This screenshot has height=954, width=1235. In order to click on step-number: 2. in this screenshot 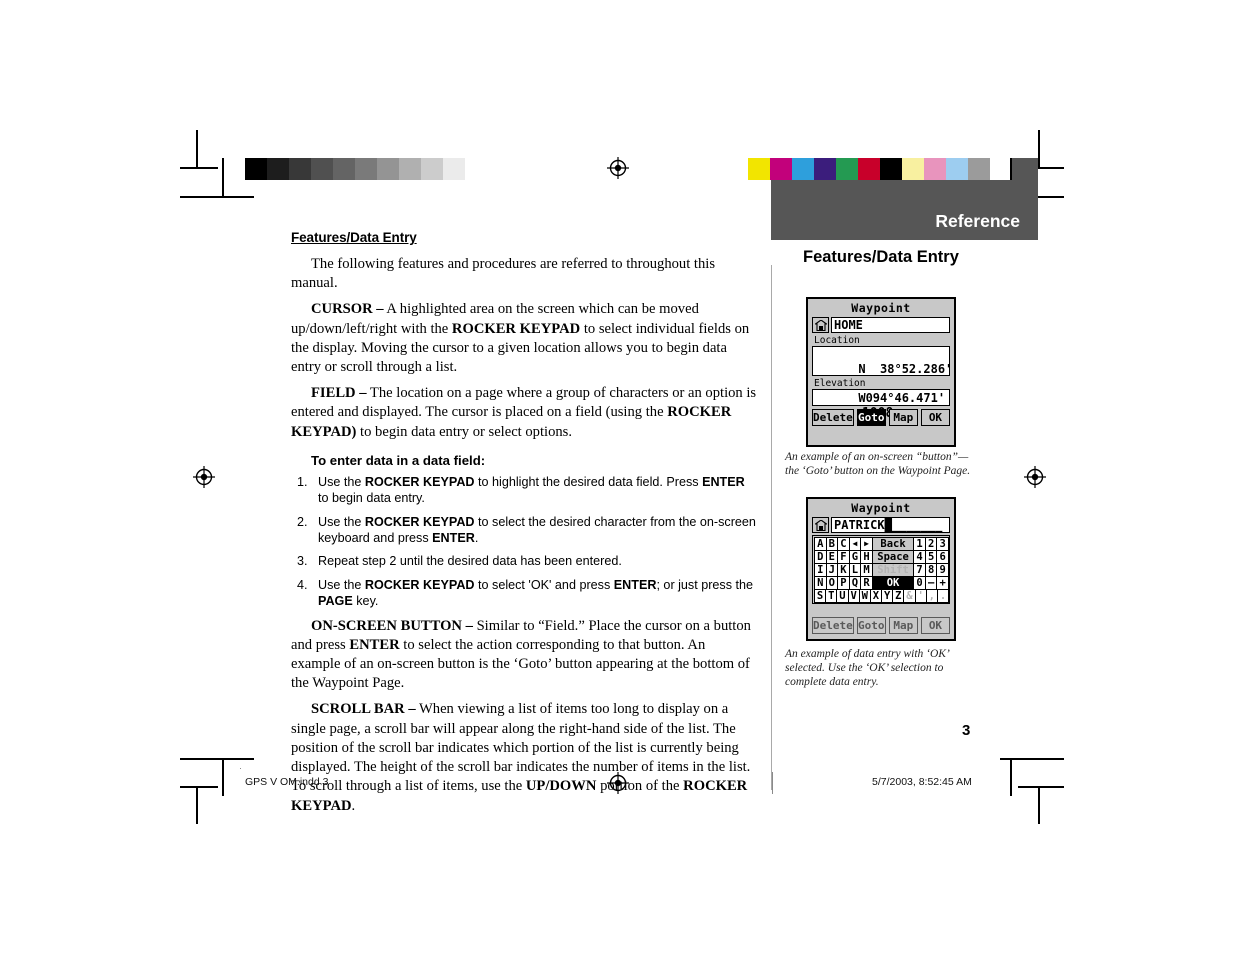, I will do `click(302, 521)`.